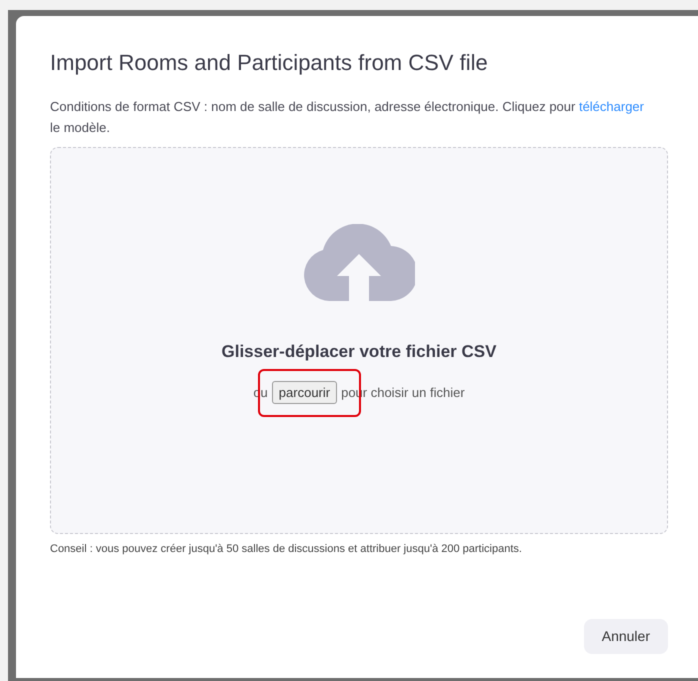 This screenshot has width=698, height=681. What do you see at coordinates (626, 636) in the screenshot?
I see `cancel-button: Annuler` at bounding box center [626, 636].